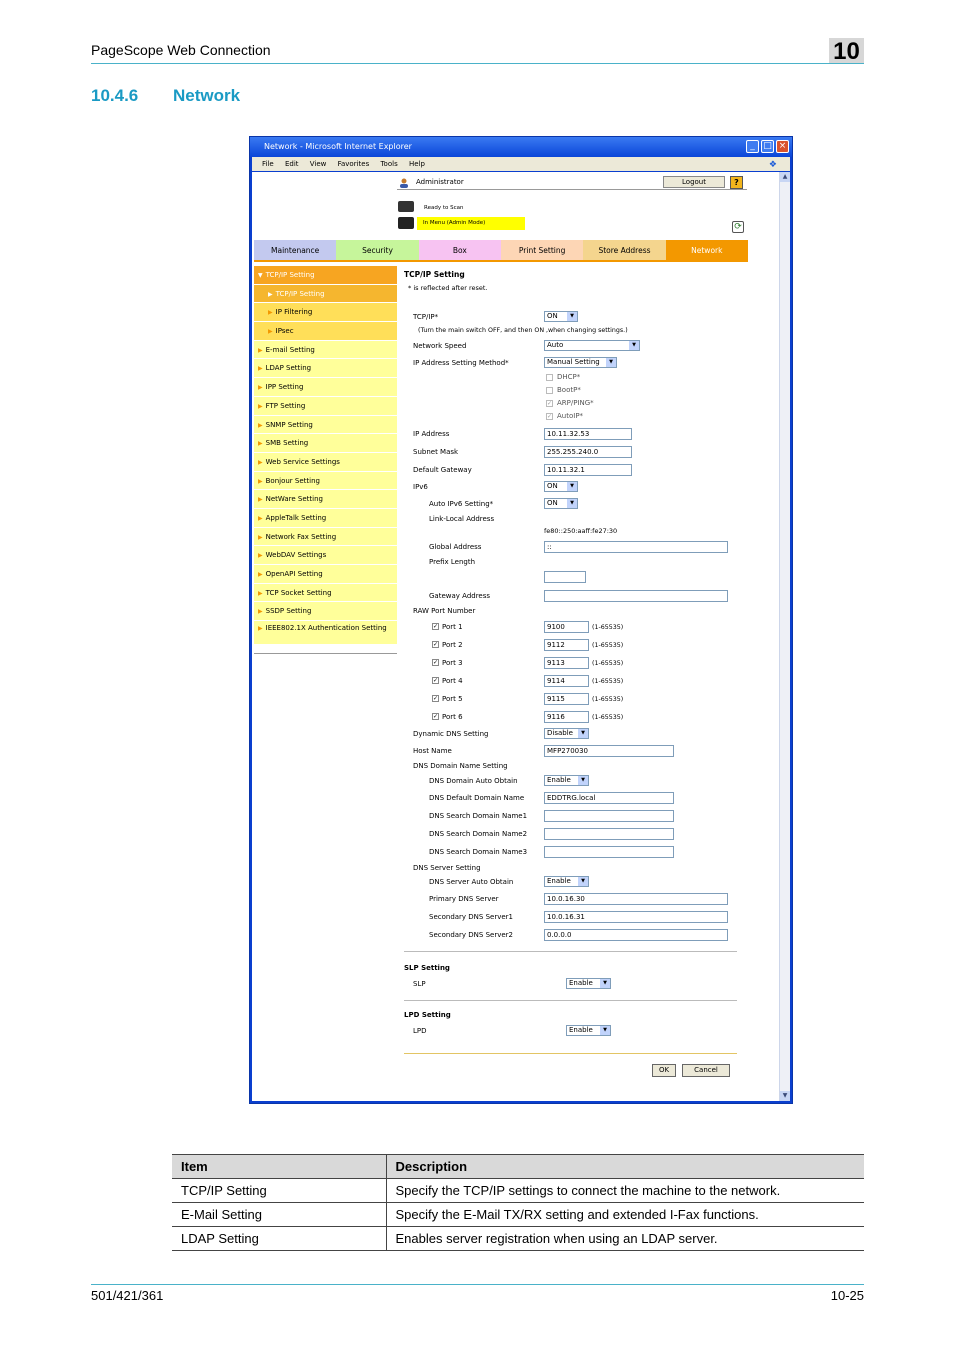 The image size is (954, 1351). What do you see at coordinates (570, 416) in the screenshot?
I see `autoip-label: AutoIP*` at bounding box center [570, 416].